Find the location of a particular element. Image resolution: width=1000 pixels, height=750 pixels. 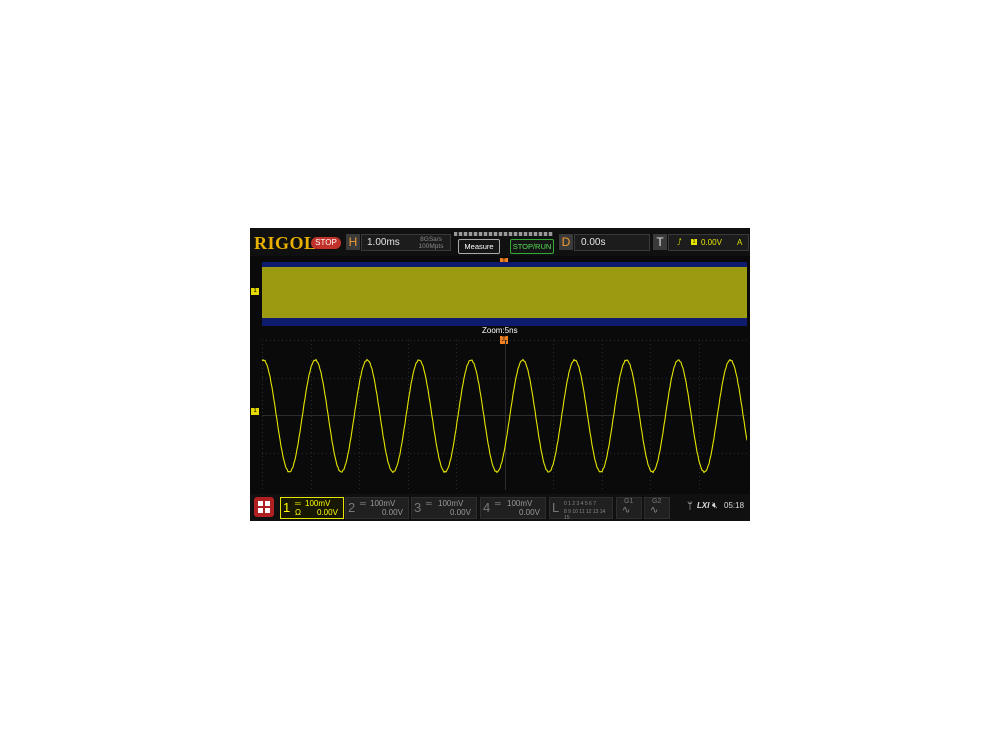

sample-rate: 8GSa/s is located at coordinates (431, 239).